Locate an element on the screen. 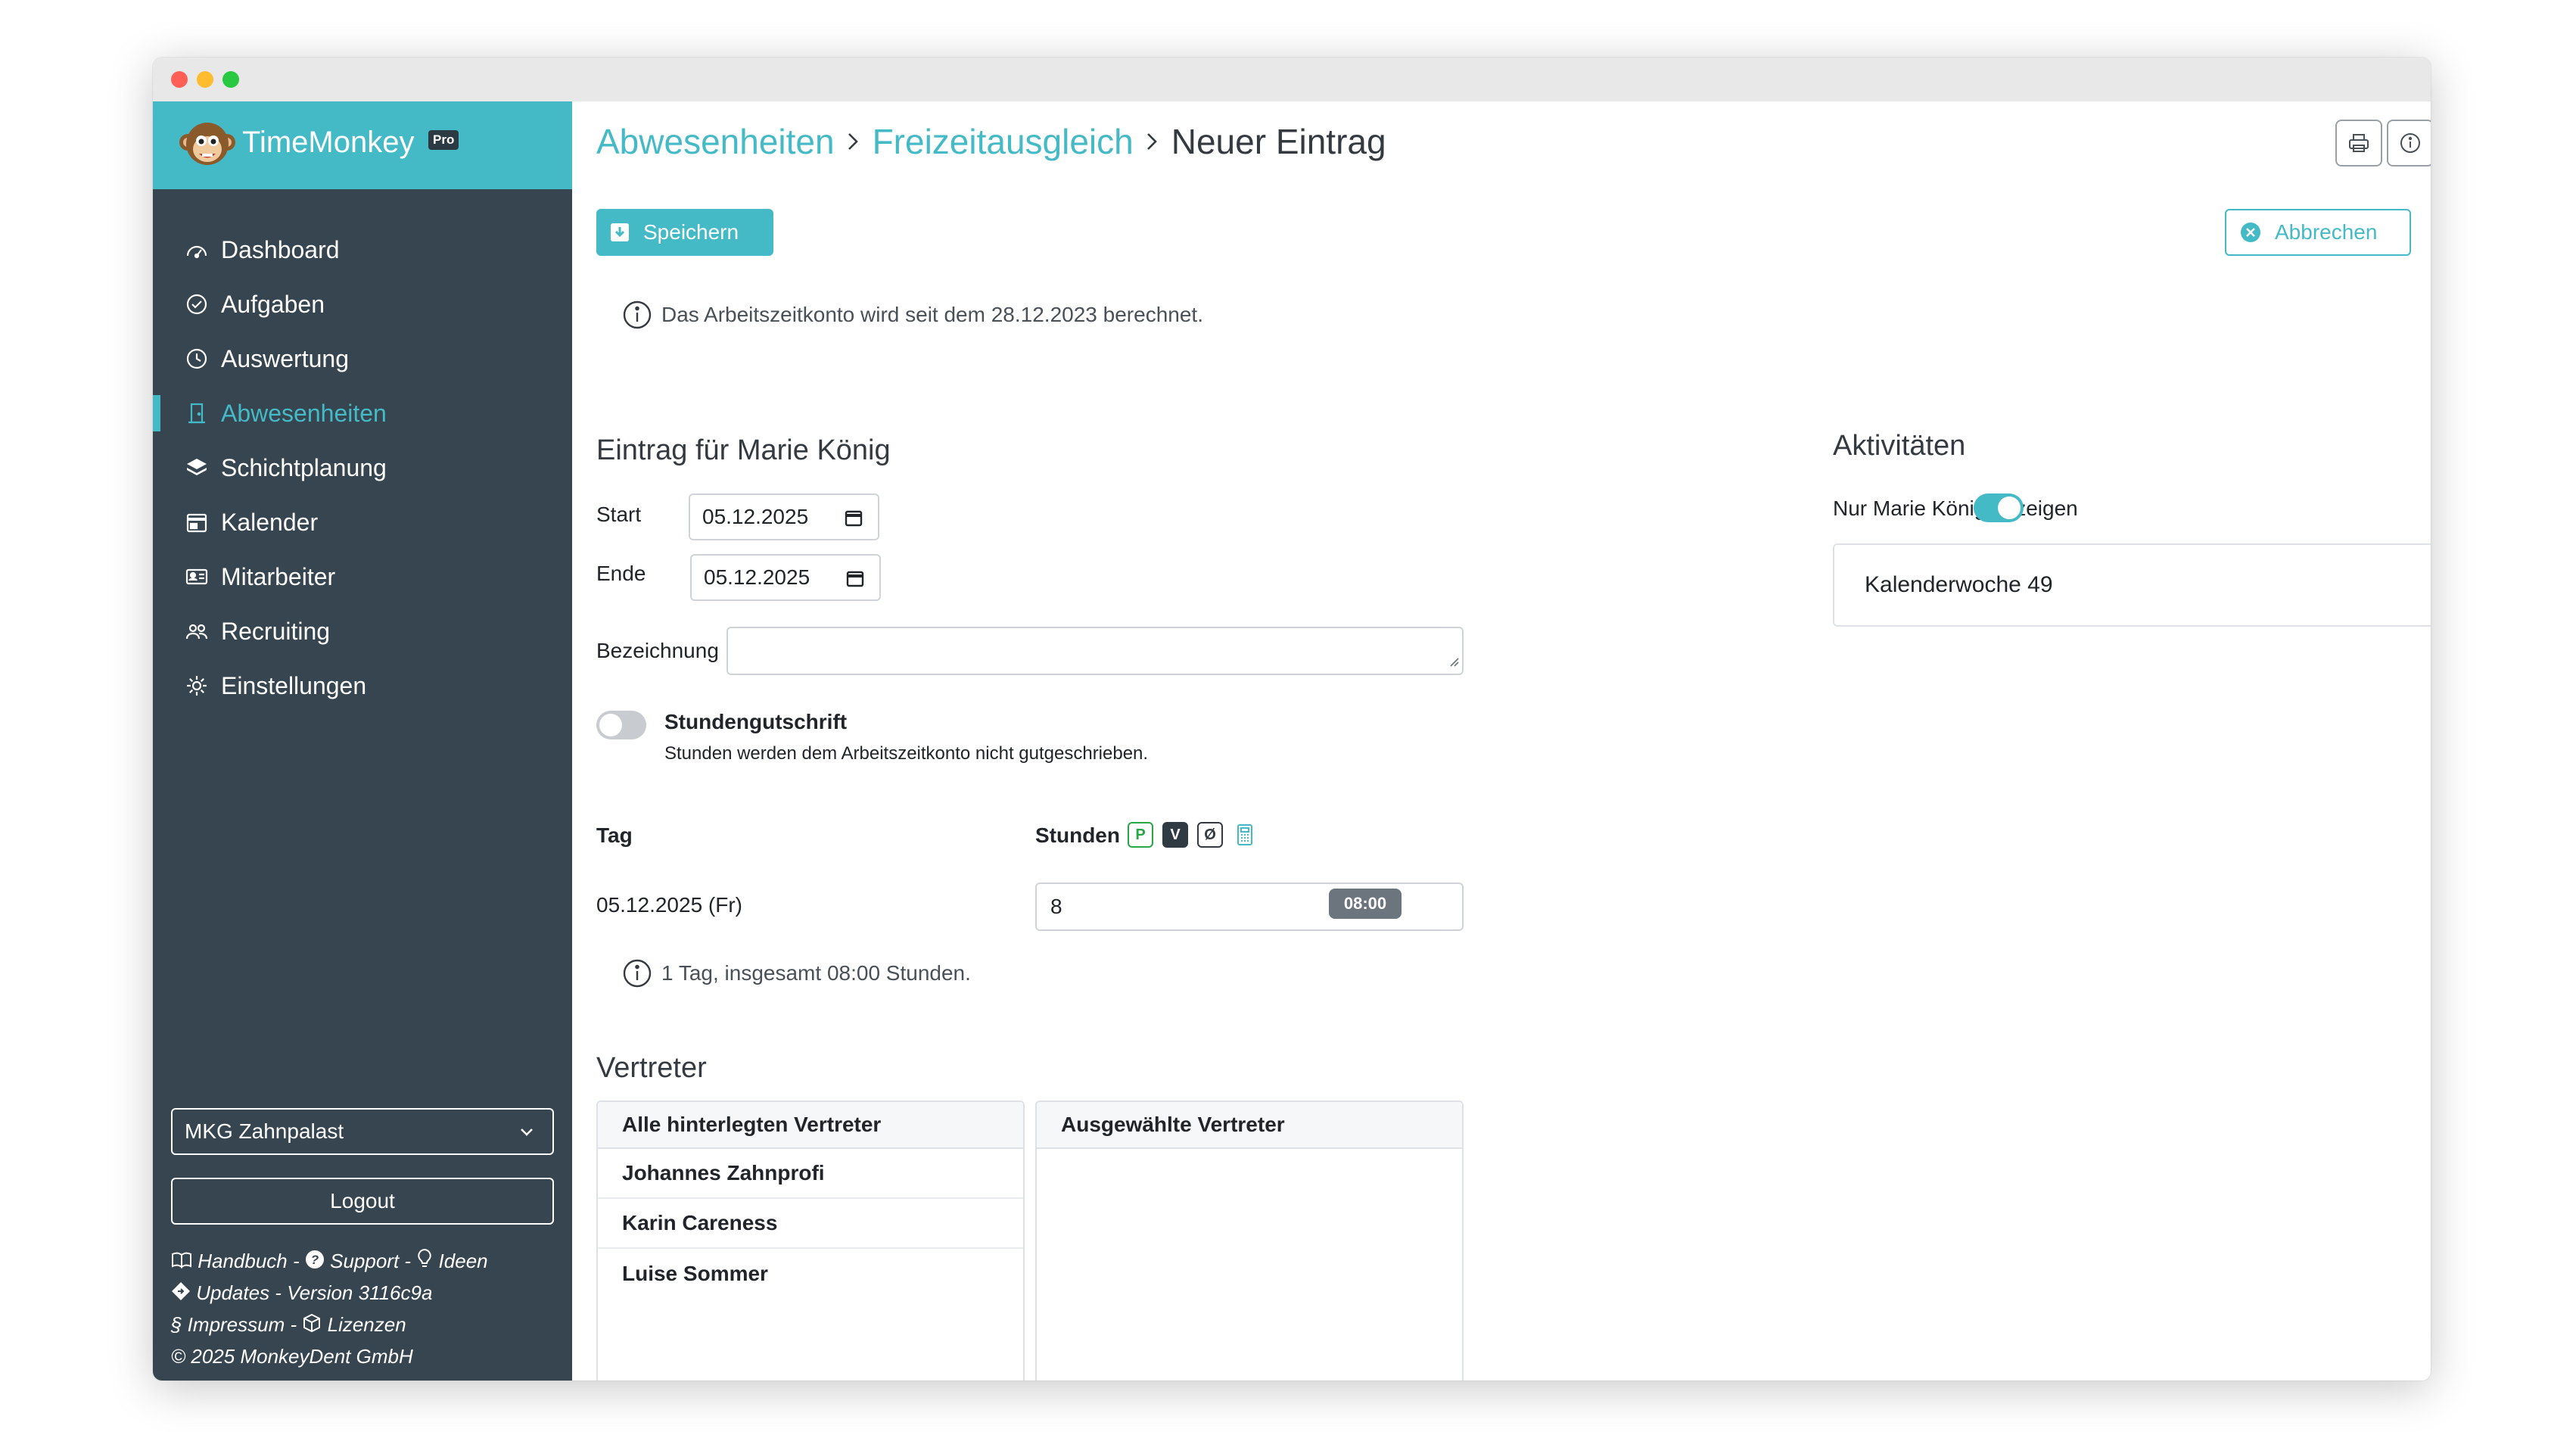 This screenshot has width=2576, height=1432. gear-icon is located at coordinates (196, 685).